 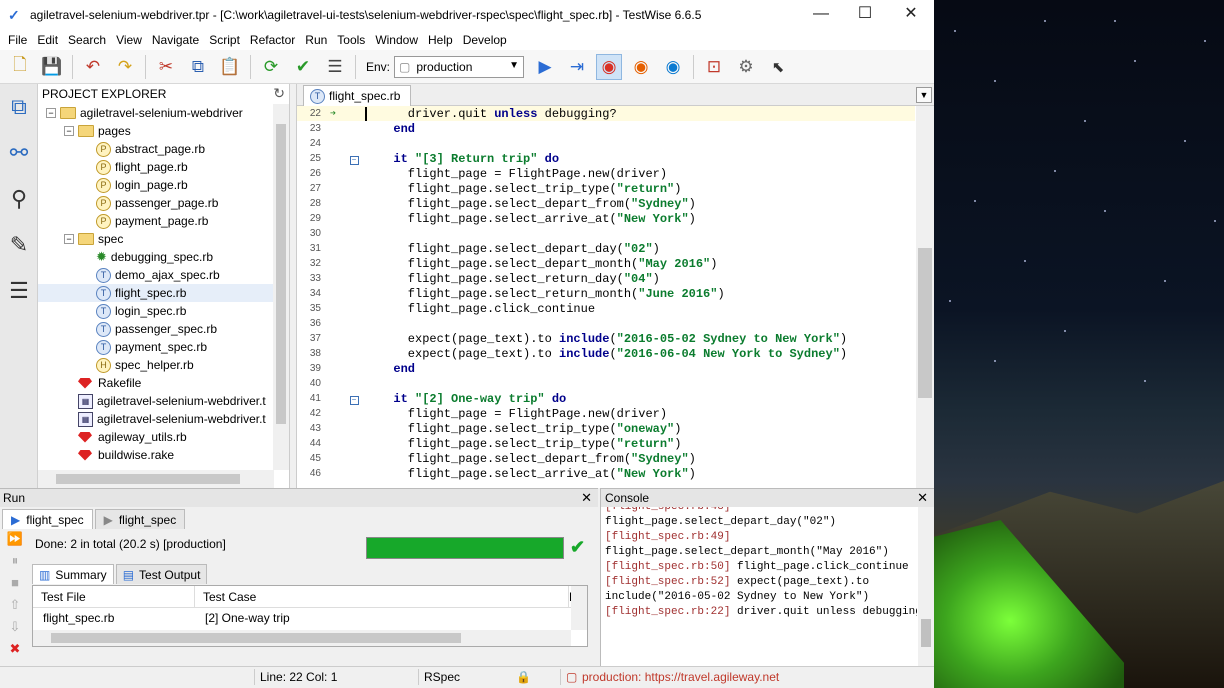 What do you see at coordinates (163, 311) in the screenshot?
I see `tree-item: Tlogin_spec.rb` at bounding box center [163, 311].